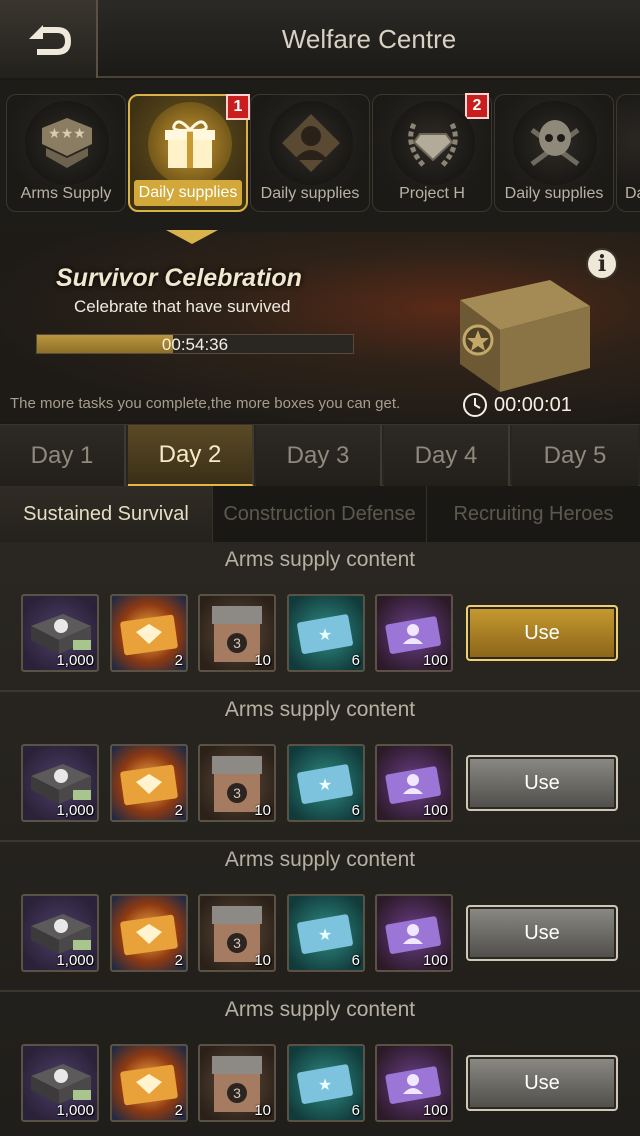  I want to click on category-tab-daily-supplies-1: 1 Daily supplies, so click(189, 153).